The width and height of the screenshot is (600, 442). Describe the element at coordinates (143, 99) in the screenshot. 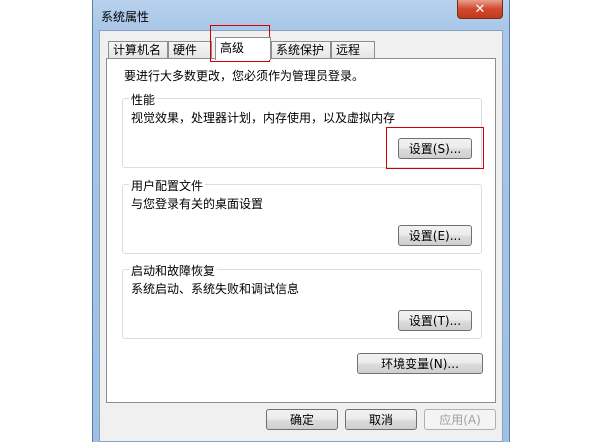

I see `performance-title: 性能` at that location.